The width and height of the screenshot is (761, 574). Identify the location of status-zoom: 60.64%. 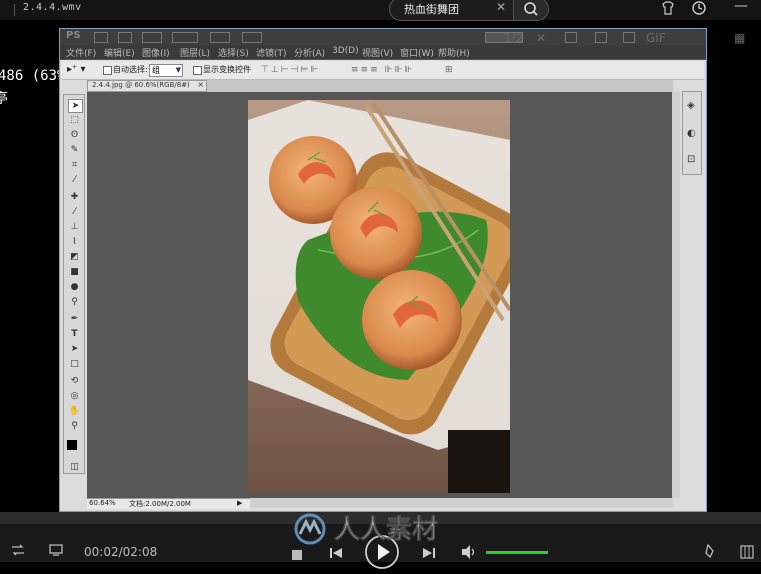
(102, 503).